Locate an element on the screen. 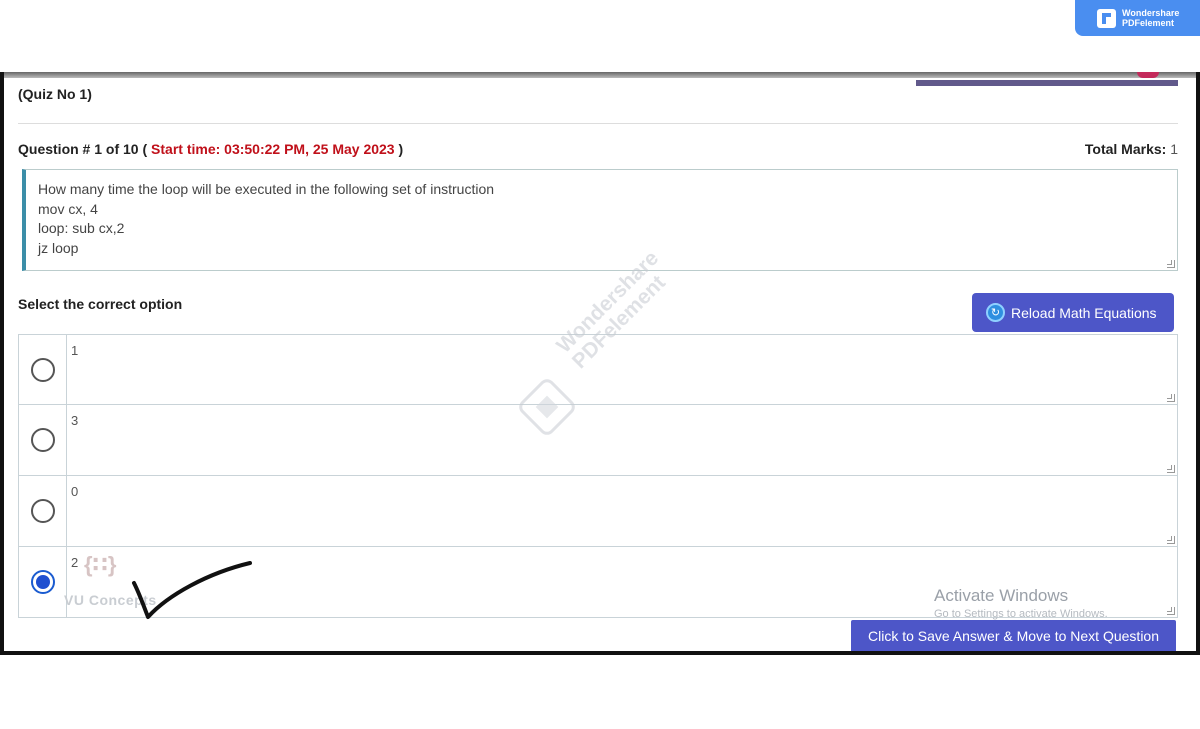 The image size is (1200, 729). handwritten-checkmark-icon is located at coordinates (192, 590).